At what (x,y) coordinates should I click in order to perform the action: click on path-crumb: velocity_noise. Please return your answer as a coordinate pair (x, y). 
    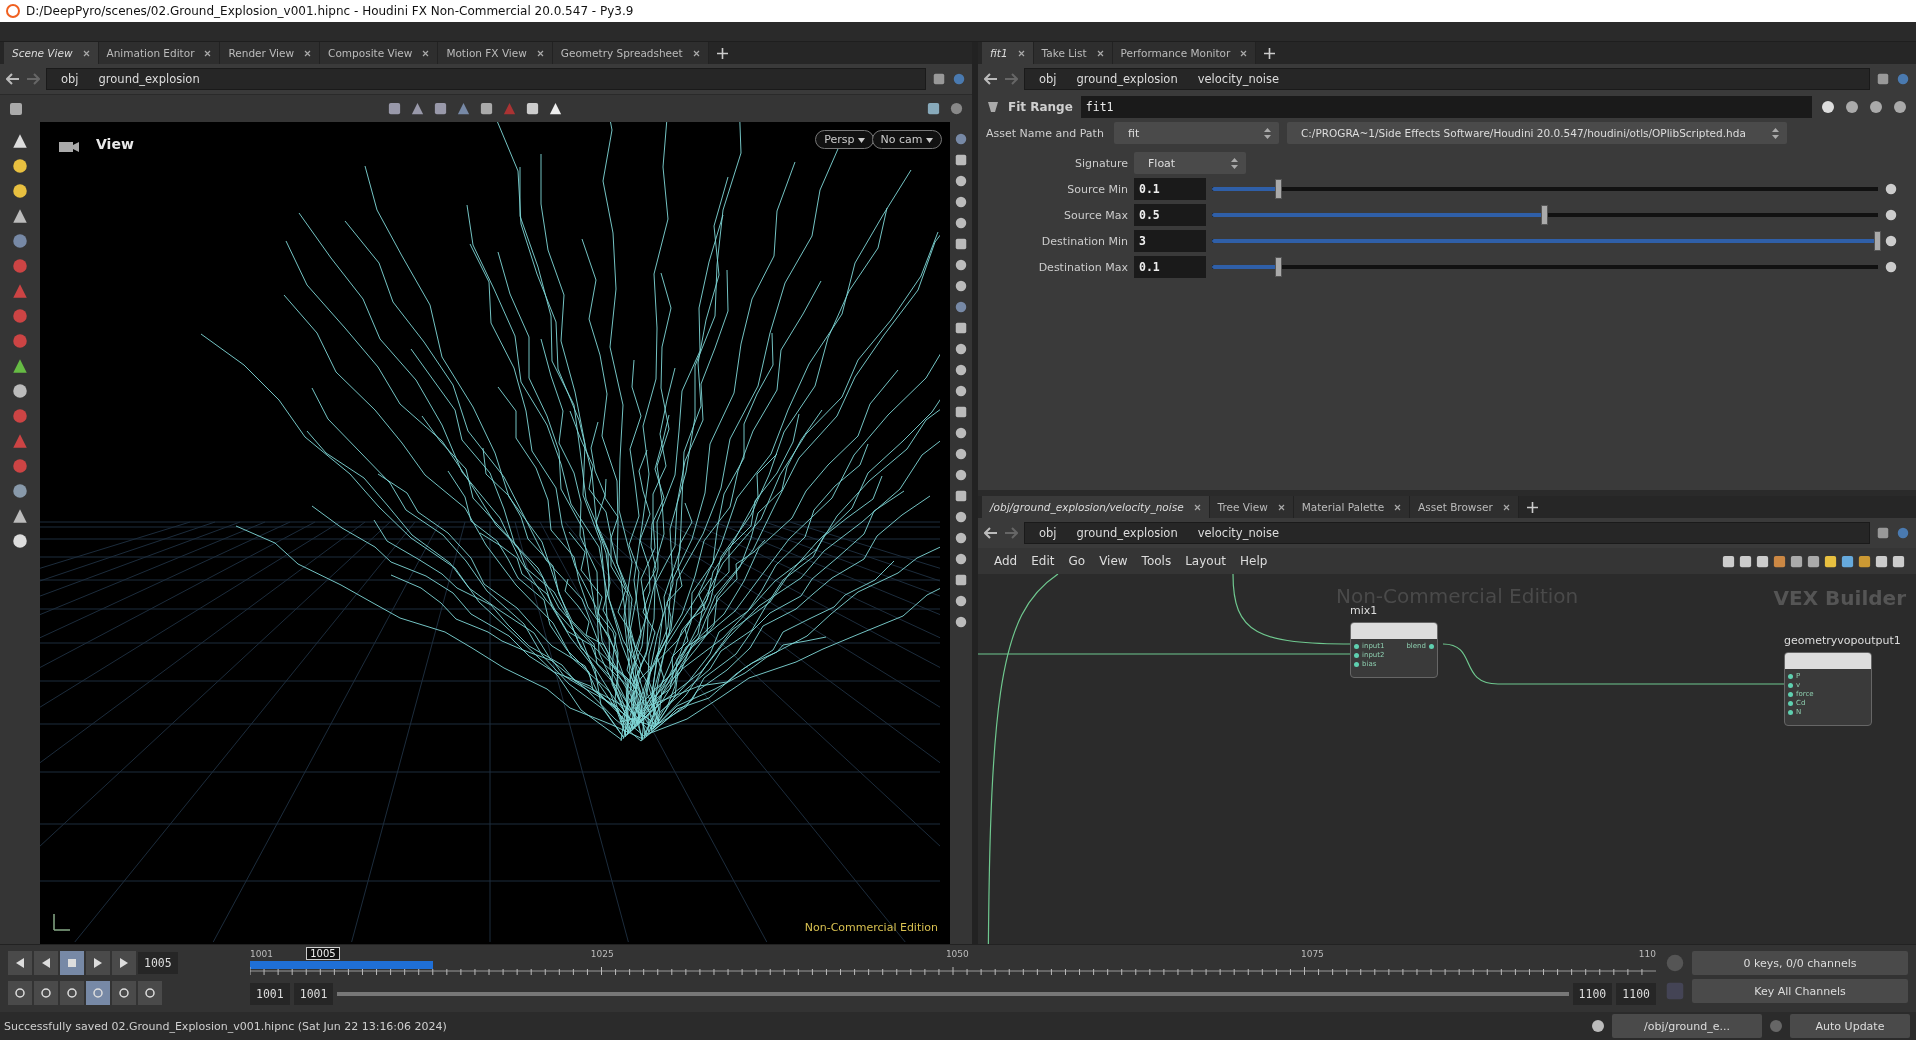
    Looking at the image, I should click on (1238, 533).